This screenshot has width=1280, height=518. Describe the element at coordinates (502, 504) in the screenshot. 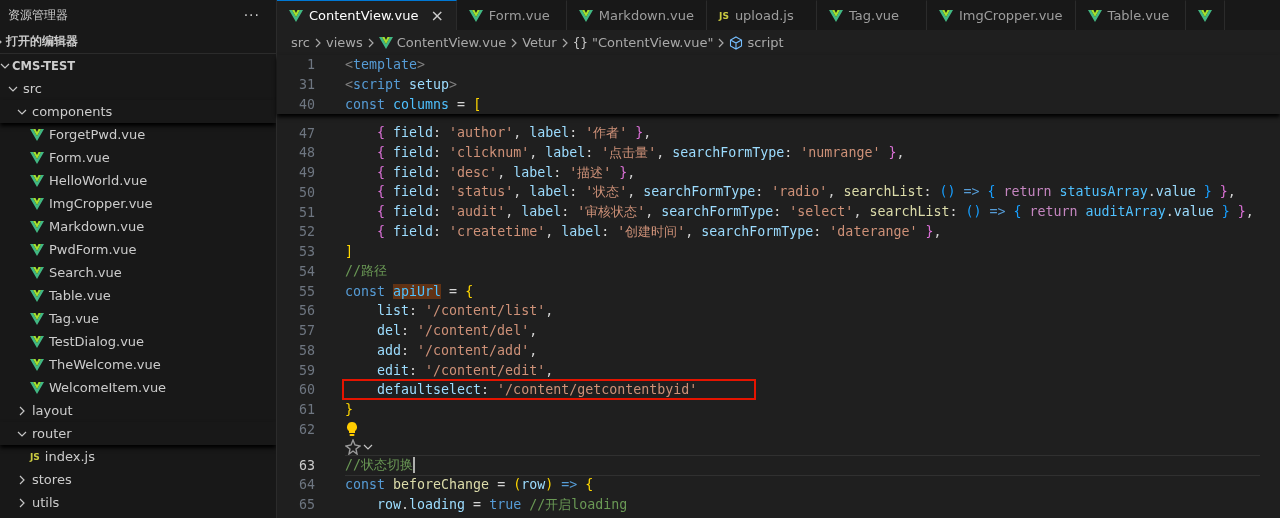

I see `code-line: row.loading = true //开启loading` at that location.